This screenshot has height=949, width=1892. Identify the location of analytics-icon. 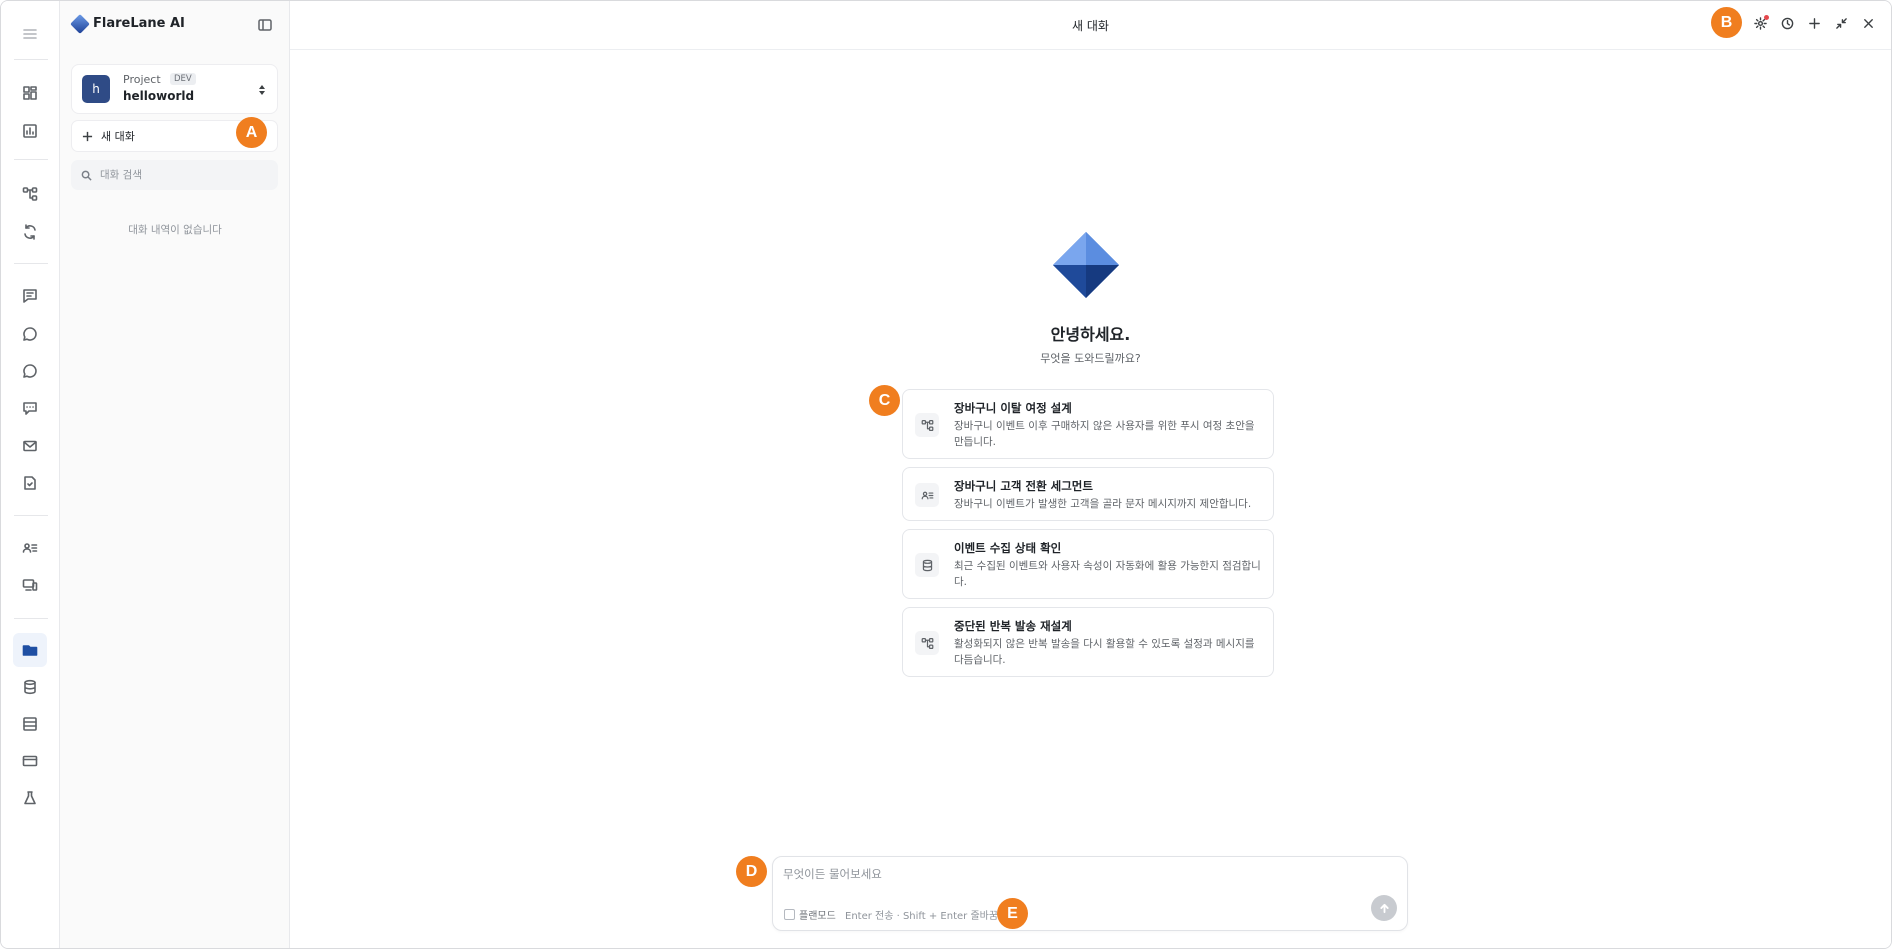
(30, 131).